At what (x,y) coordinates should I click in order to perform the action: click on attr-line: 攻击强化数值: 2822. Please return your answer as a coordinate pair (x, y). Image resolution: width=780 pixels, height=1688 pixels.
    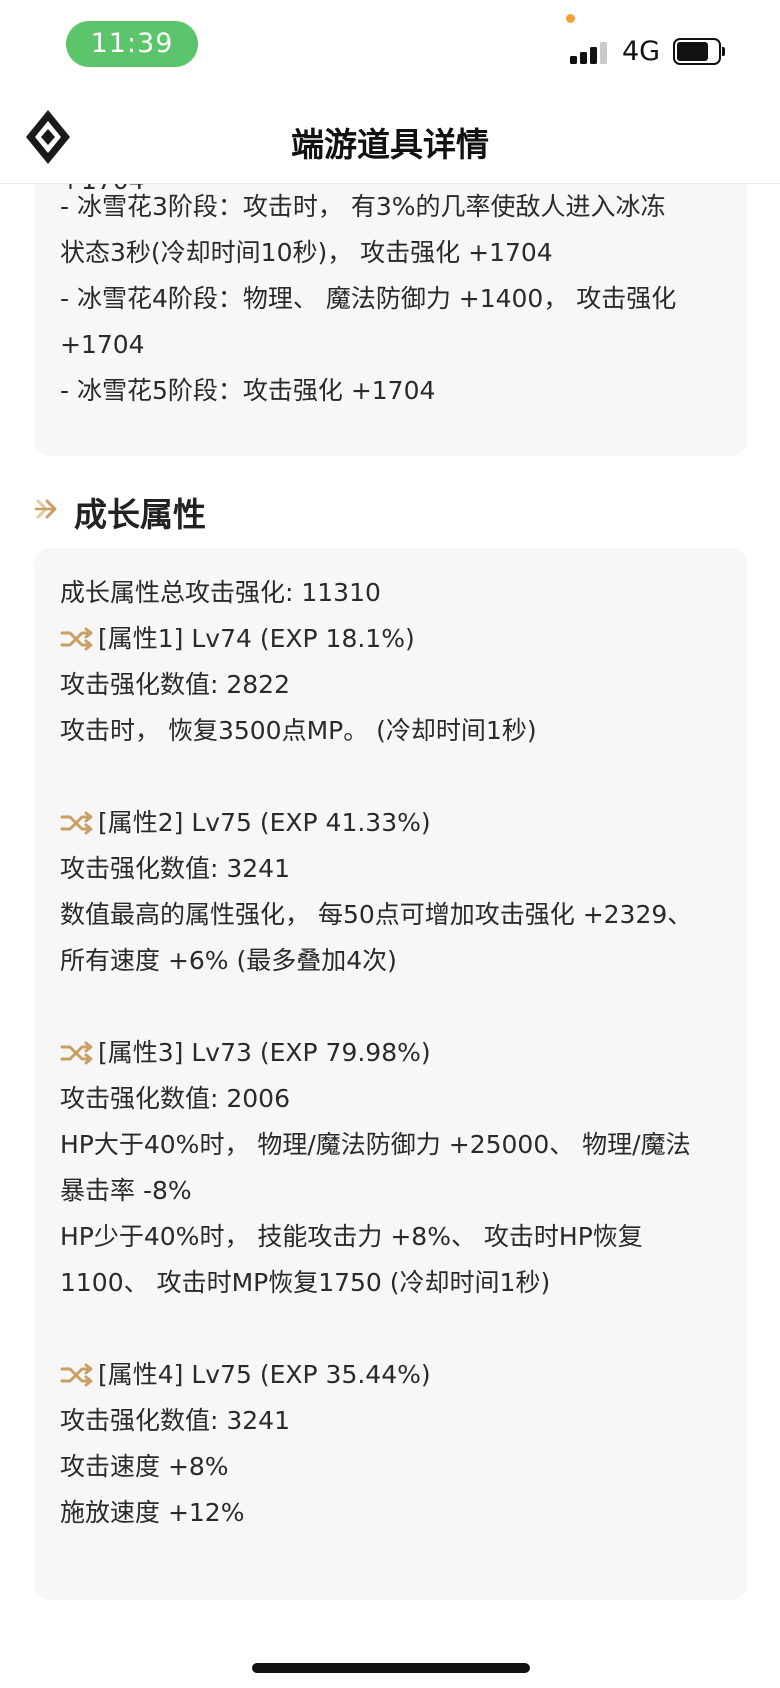
    Looking at the image, I should click on (175, 684).